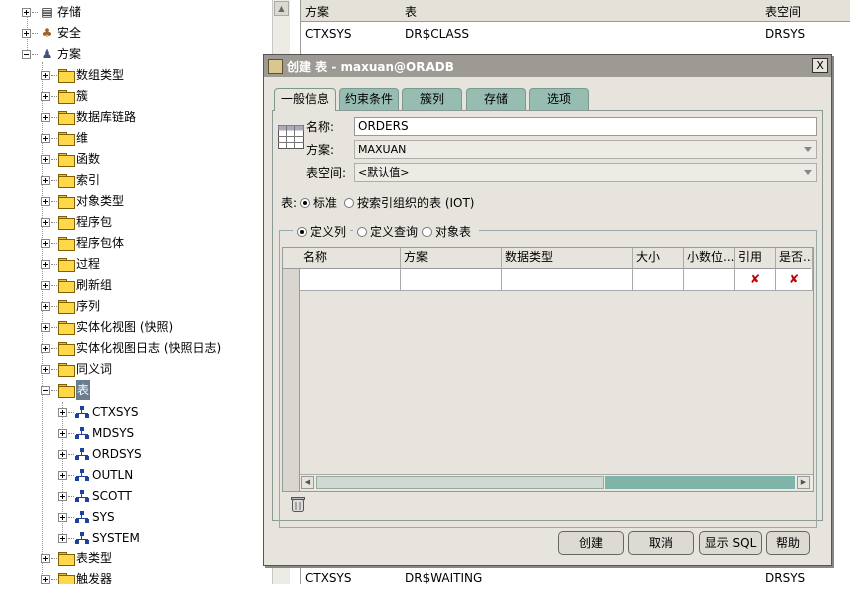  I want to click on column-header: 表空间, so click(783, 11).